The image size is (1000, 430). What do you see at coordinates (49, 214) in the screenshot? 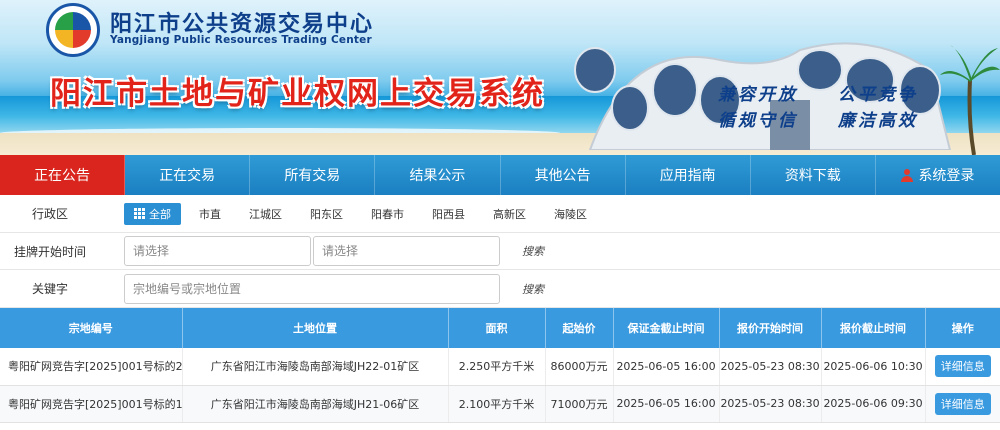
I see `region-label: 行政区` at bounding box center [49, 214].